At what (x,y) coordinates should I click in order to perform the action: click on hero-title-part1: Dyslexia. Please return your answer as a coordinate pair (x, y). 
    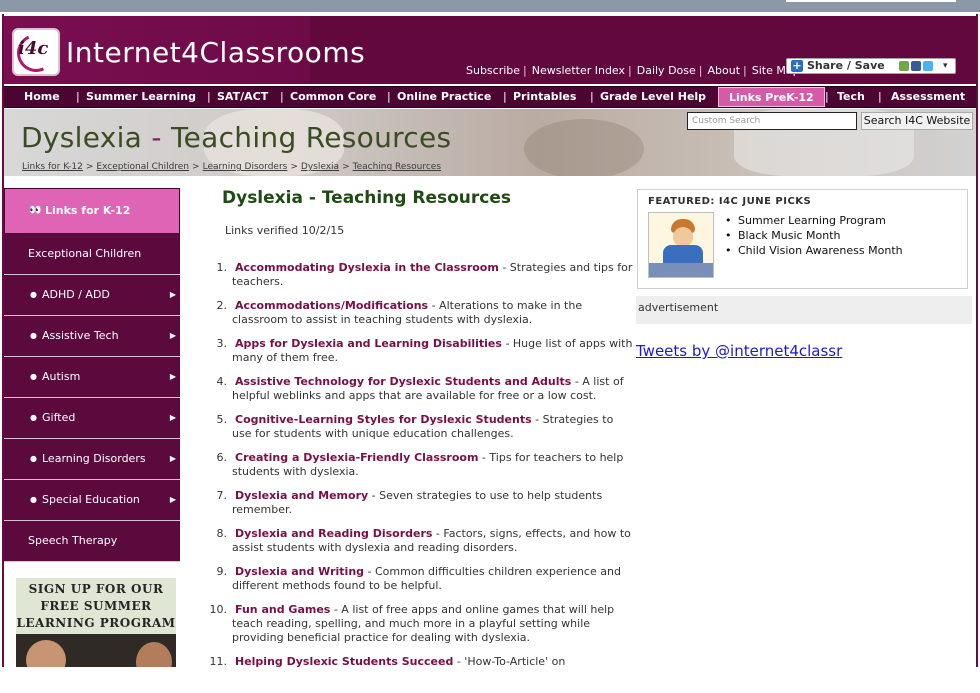
    Looking at the image, I should click on (82, 137).